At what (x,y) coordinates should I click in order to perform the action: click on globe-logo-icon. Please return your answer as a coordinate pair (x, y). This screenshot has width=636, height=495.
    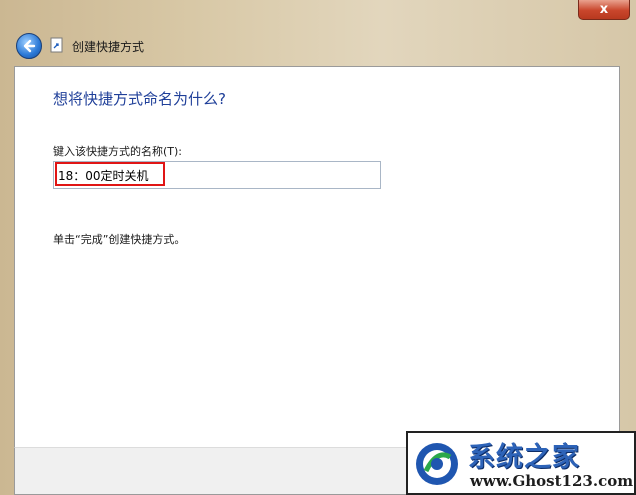
    Looking at the image, I should click on (437, 464).